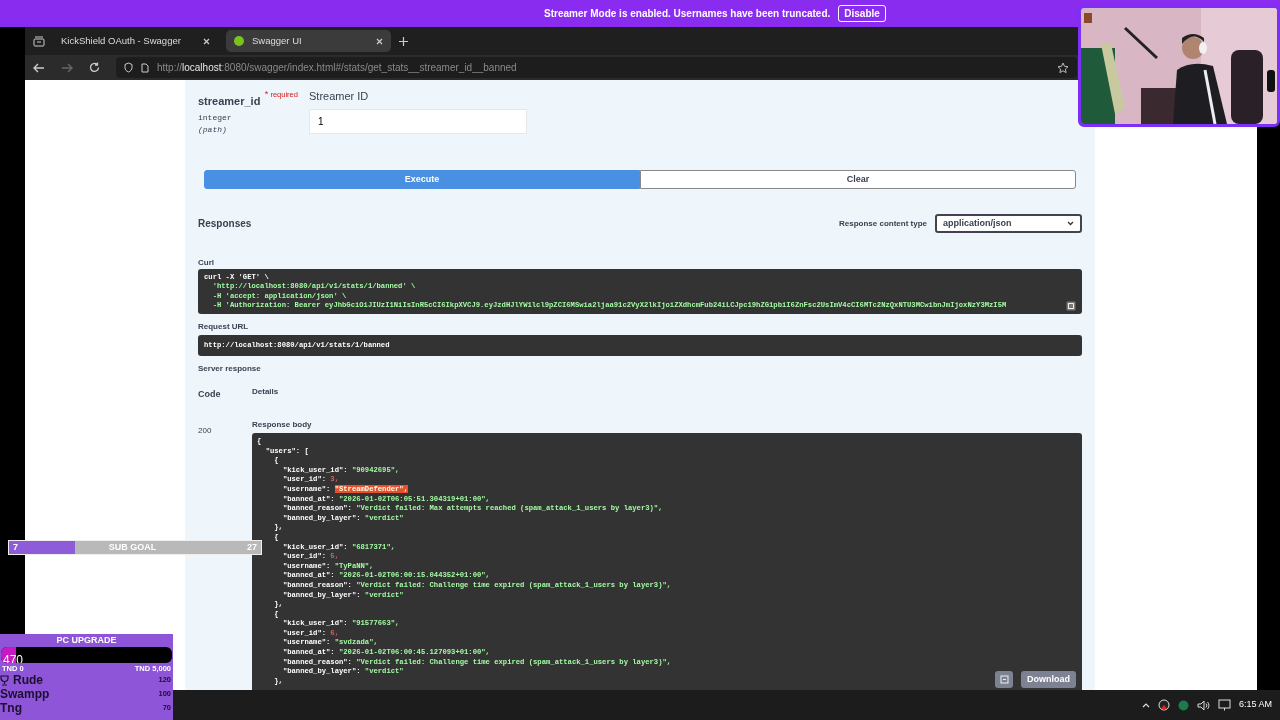 This screenshot has height=720, width=1280. Describe the element at coordinates (86, 640) in the screenshot. I see `goal-title: PC UPGRADE` at that location.